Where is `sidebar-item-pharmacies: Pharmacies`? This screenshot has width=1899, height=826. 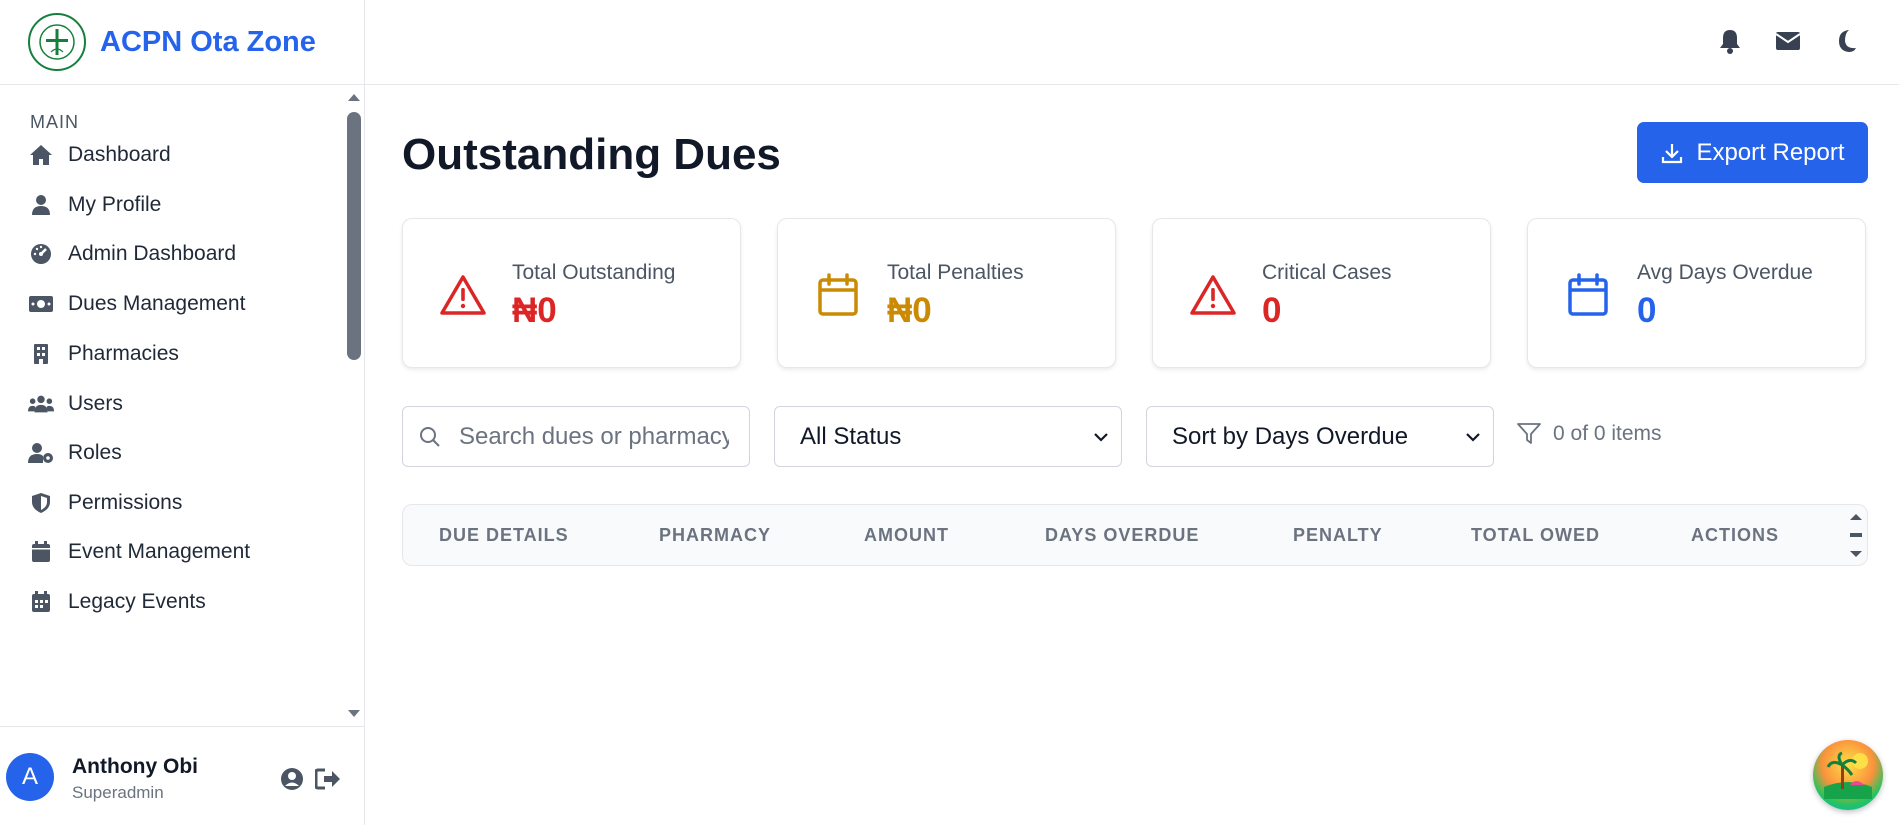
sidebar-item-pharmacies: Pharmacies is located at coordinates (103, 354).